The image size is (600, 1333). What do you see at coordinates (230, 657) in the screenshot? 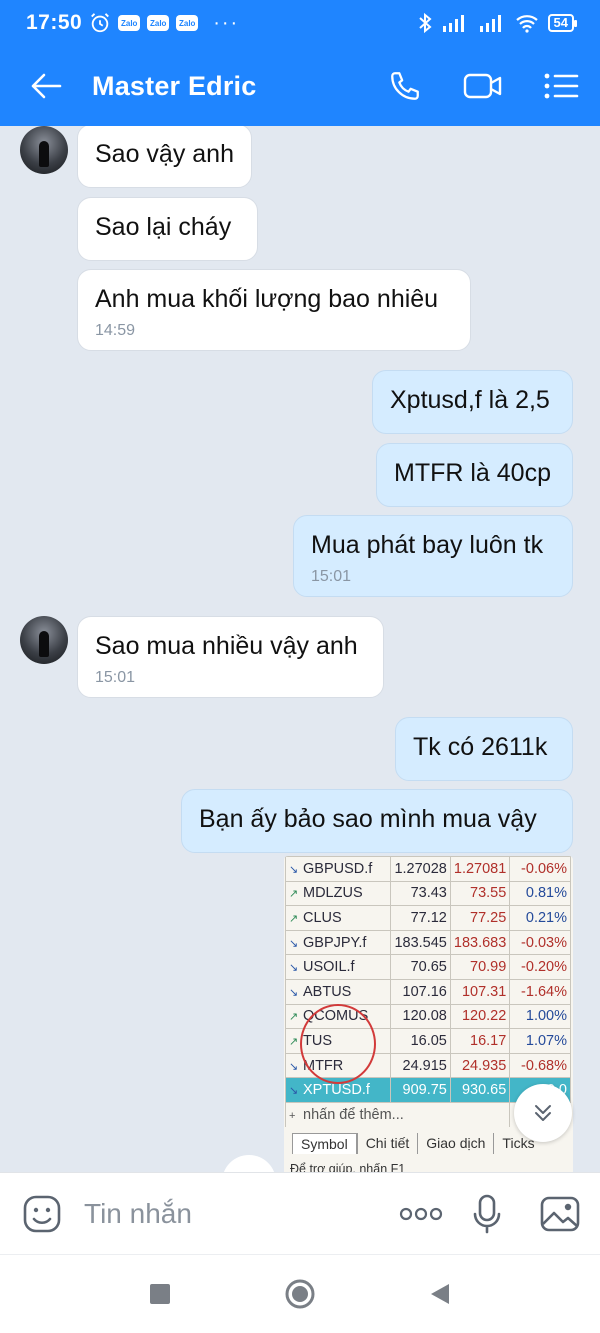
I see `message-bubble-incoming: Sao mua nhiều vậy anh 15:01` at bounding box center [230, 657].